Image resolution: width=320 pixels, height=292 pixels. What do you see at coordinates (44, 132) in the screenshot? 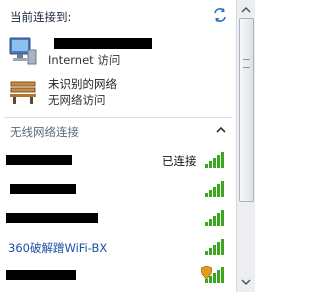
I see `wireless-section-title: 无线网络连接` at bounding box center [44, 132].